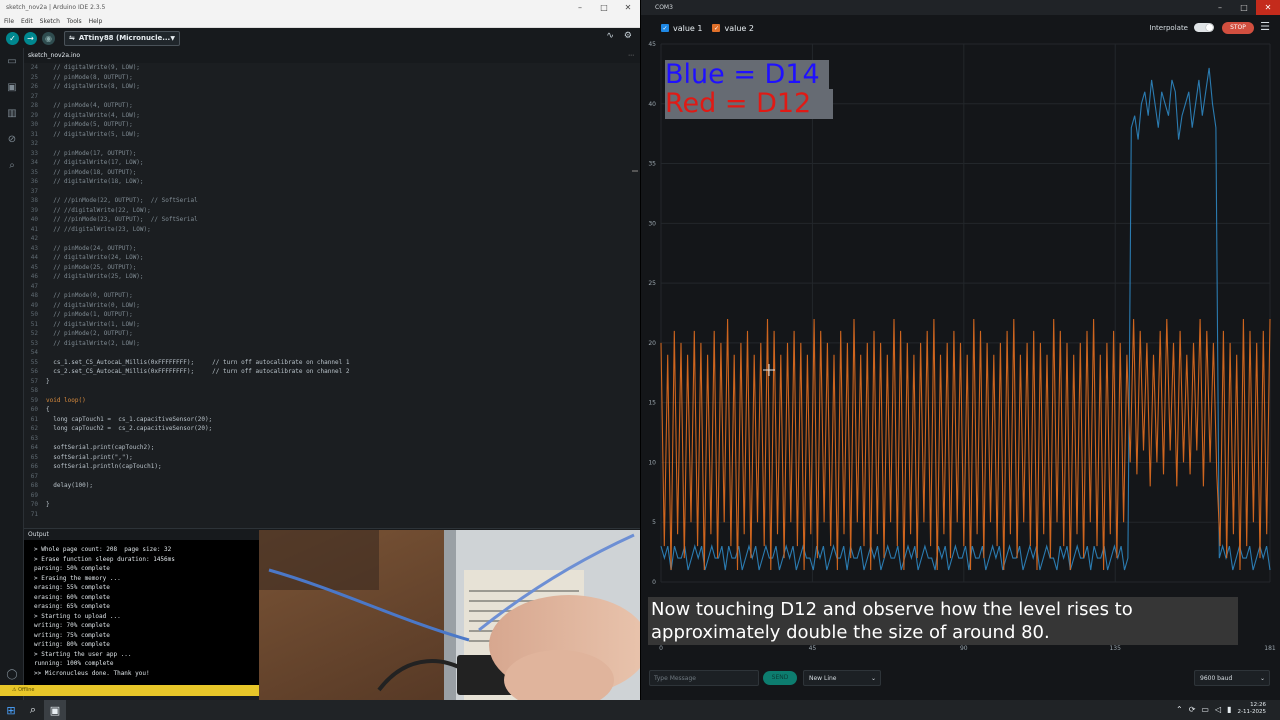  What do you see at coordinates (34, 172) in the screenshot?
I see `line-number: 35` at bounding box center [34, 172].